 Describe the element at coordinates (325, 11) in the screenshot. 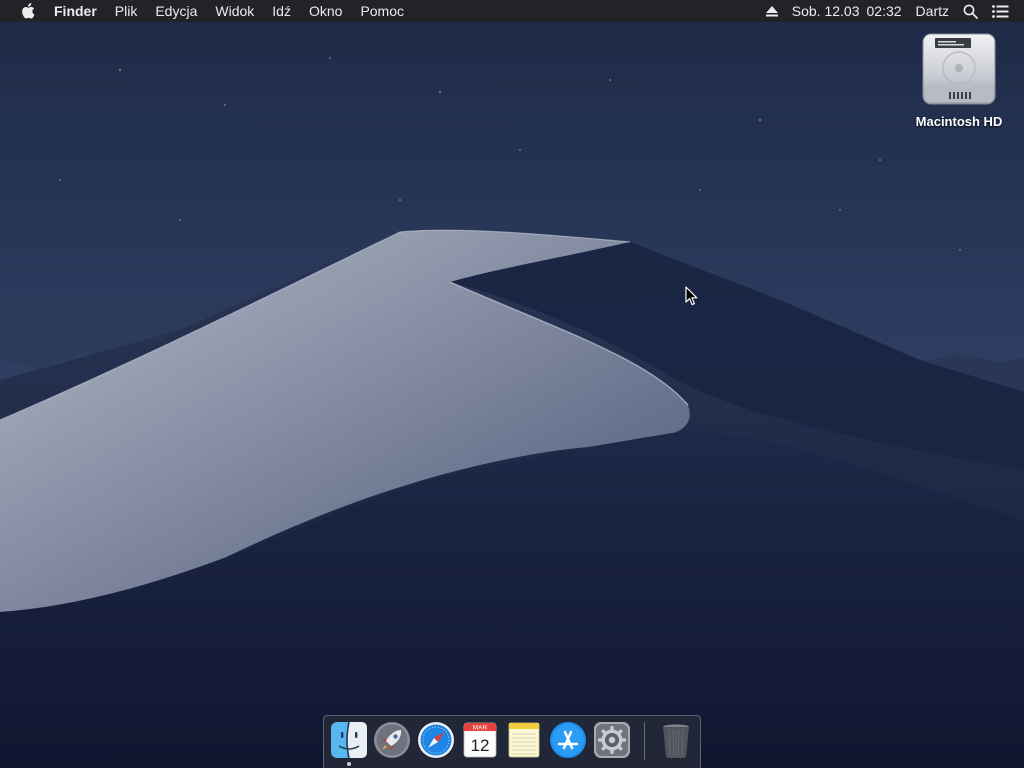

I see `menu-okno: Okno` at that location.